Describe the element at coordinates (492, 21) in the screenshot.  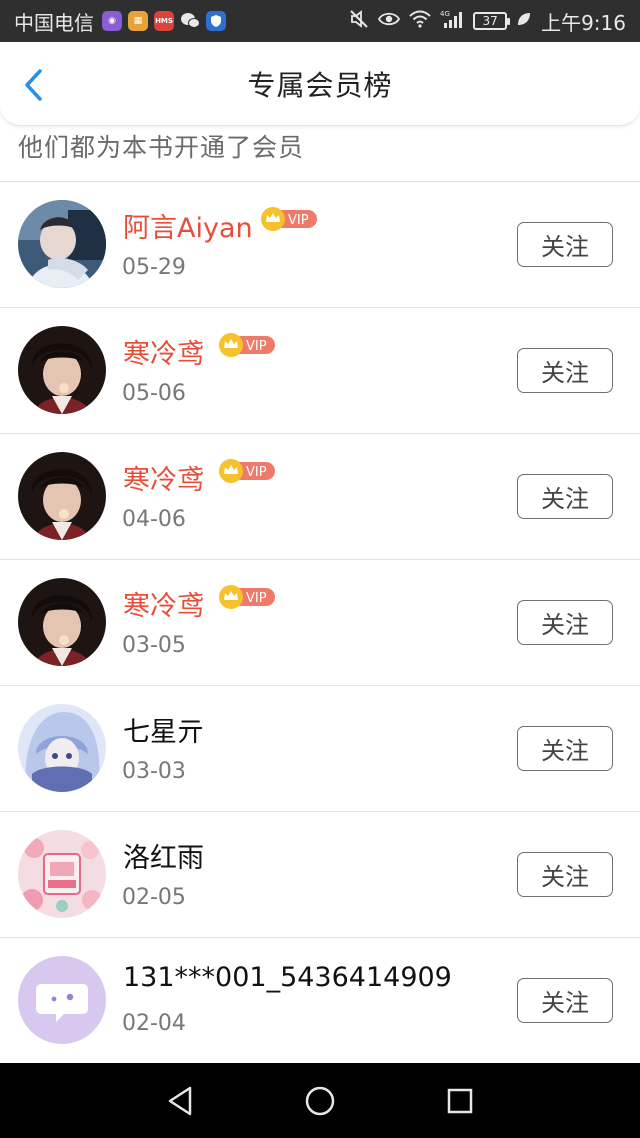
I see `battery-icon: 37` at that location.